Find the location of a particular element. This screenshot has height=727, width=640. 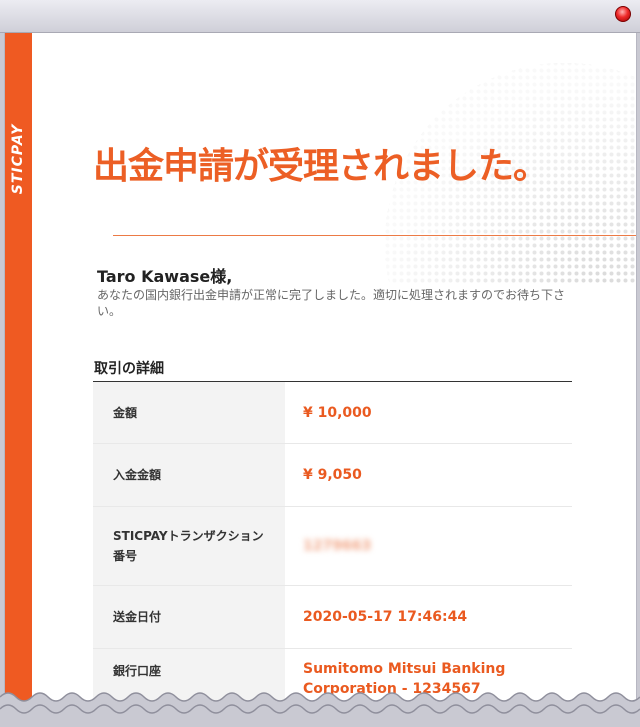

window-titlebar is located at coordinates (320, 16).